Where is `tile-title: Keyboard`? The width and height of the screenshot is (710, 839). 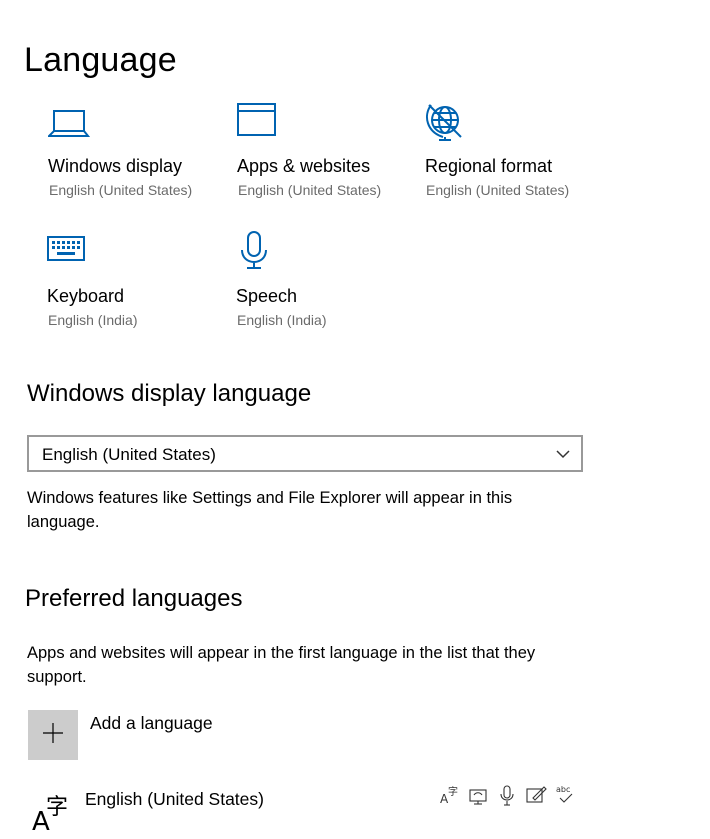
tile-title: Keyboard is located at coordinates (86, 296).